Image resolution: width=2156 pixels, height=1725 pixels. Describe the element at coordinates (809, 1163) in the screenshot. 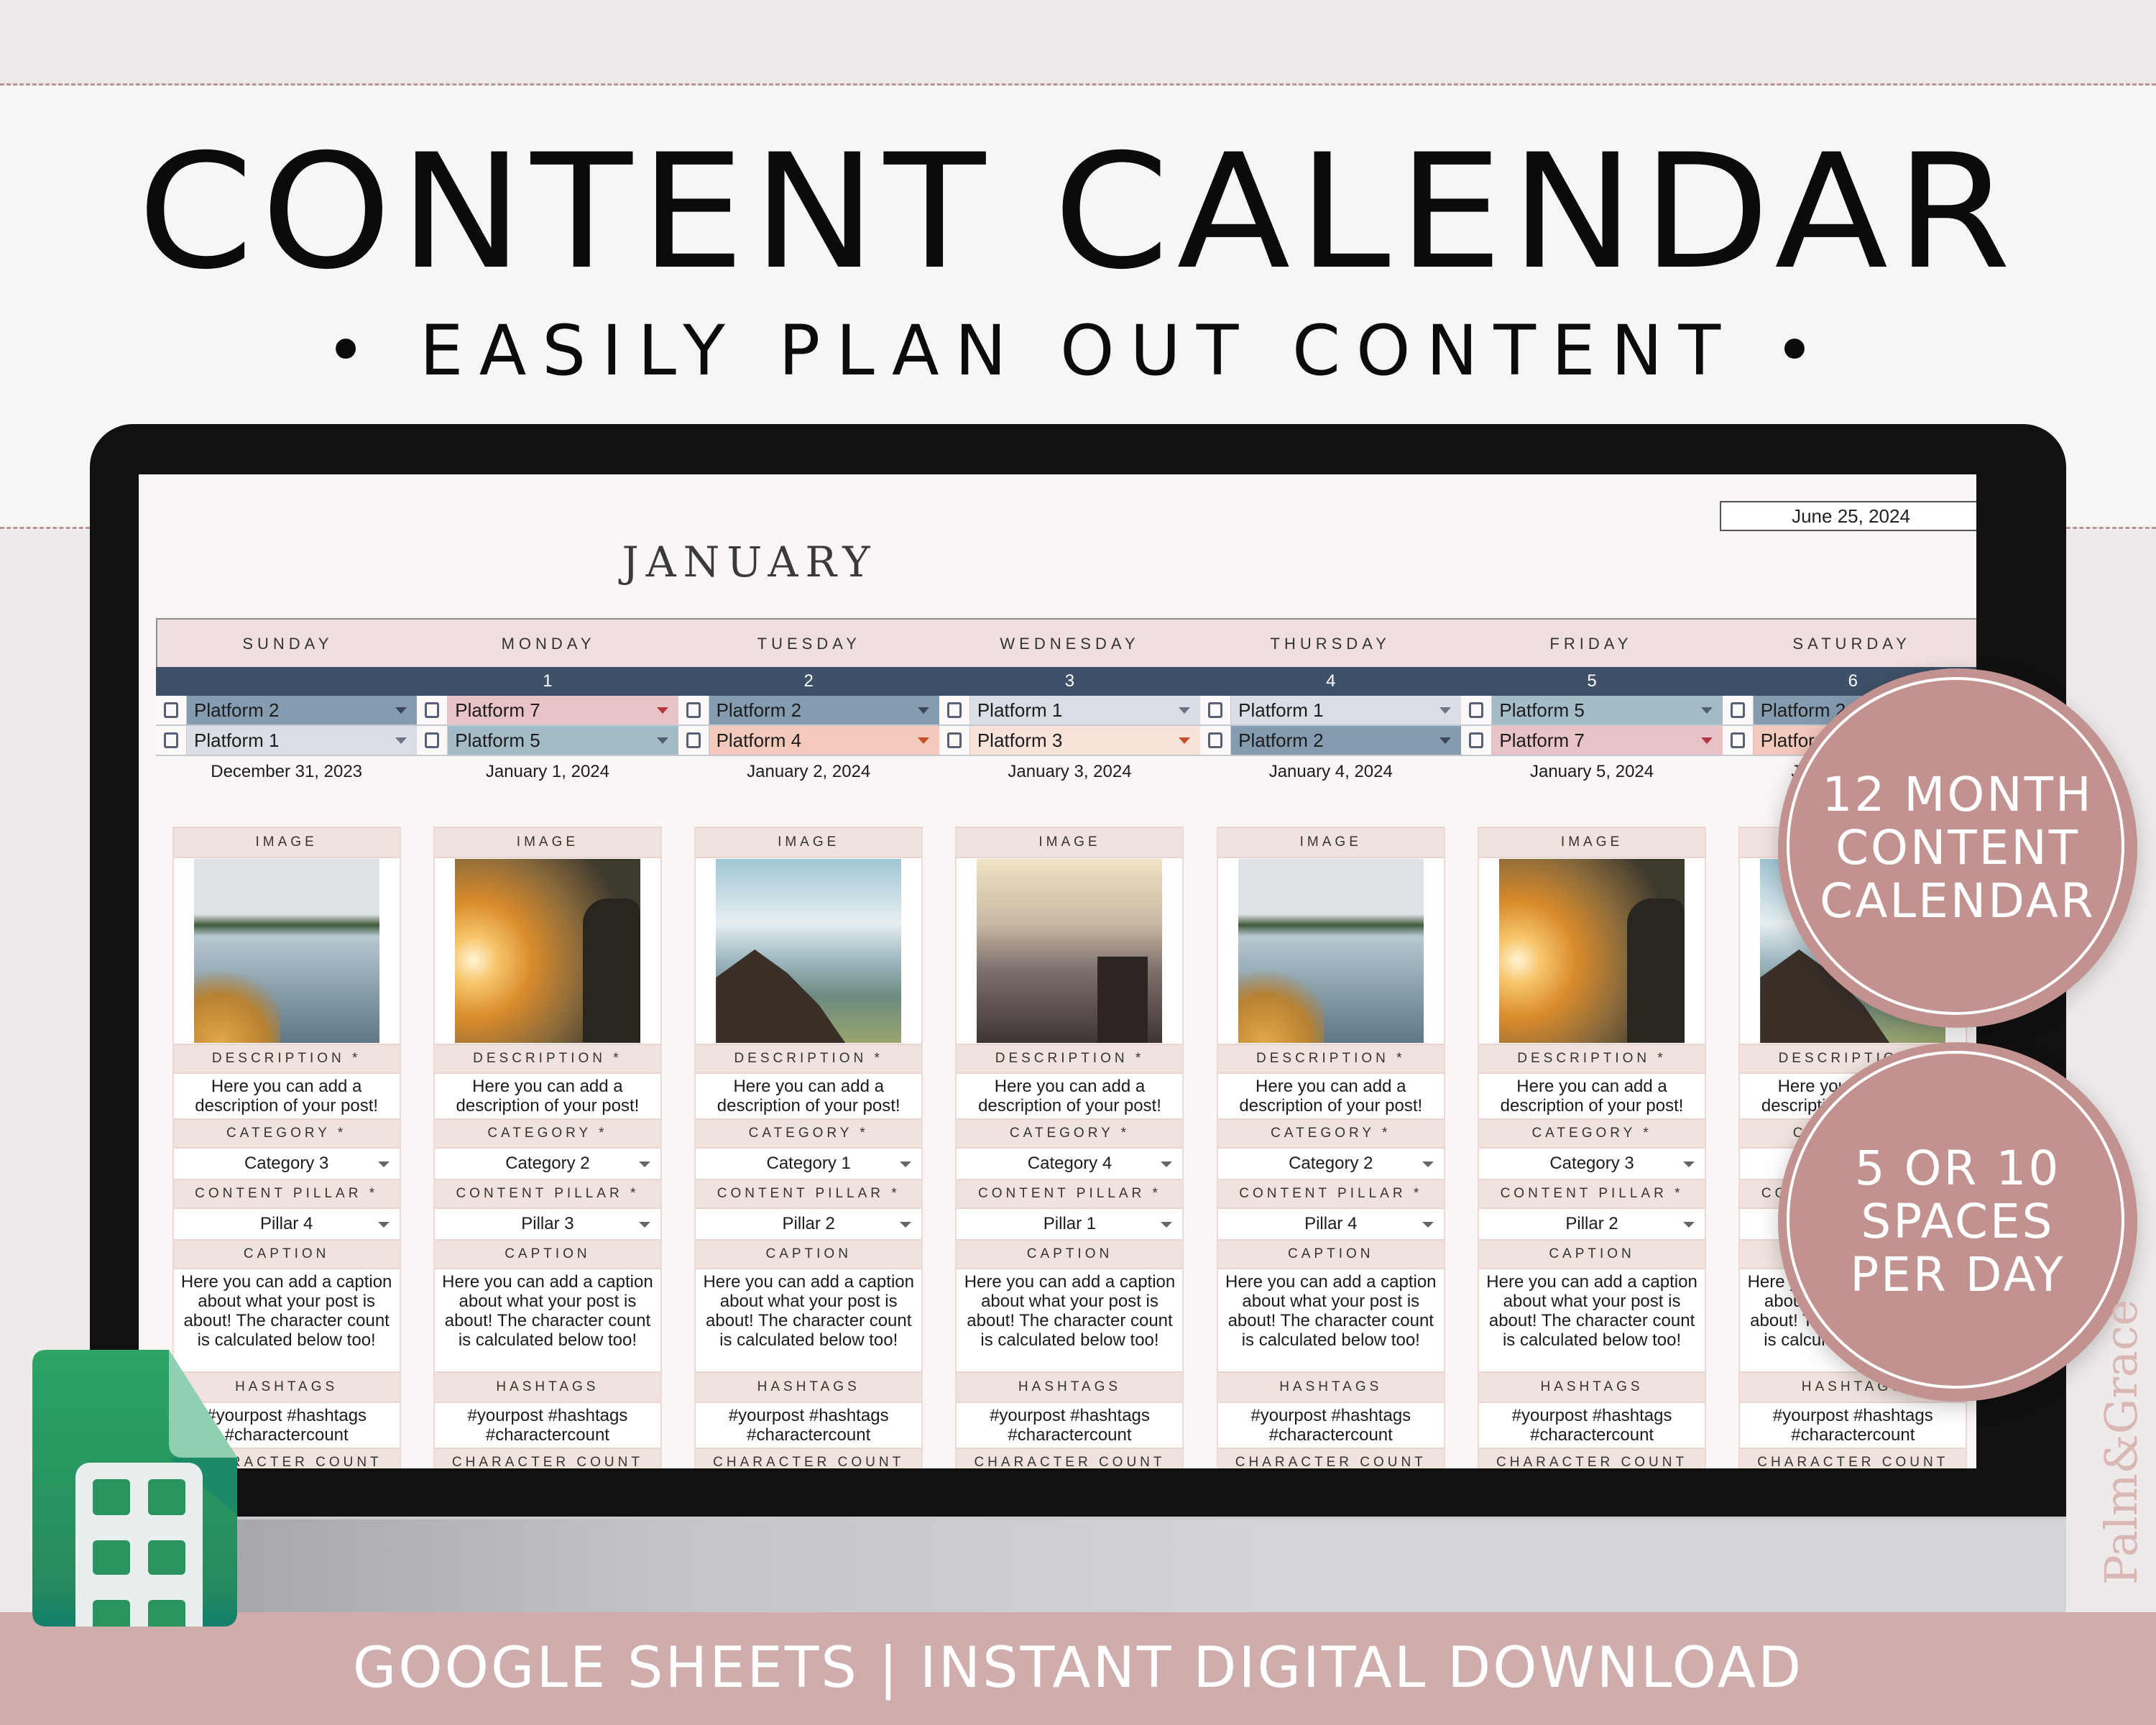

I see `category-field: Category 1` at that location.